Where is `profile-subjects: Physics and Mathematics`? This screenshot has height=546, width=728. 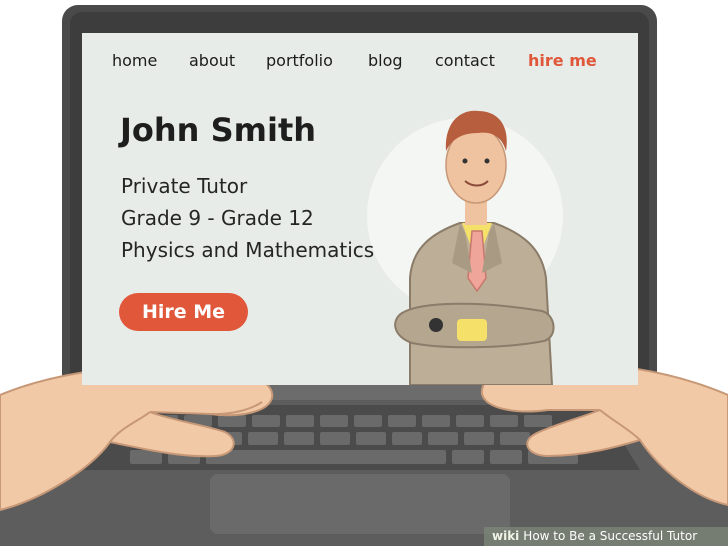
profile-subjects: Physics and Mathematics is located at coordinates (248, 250).